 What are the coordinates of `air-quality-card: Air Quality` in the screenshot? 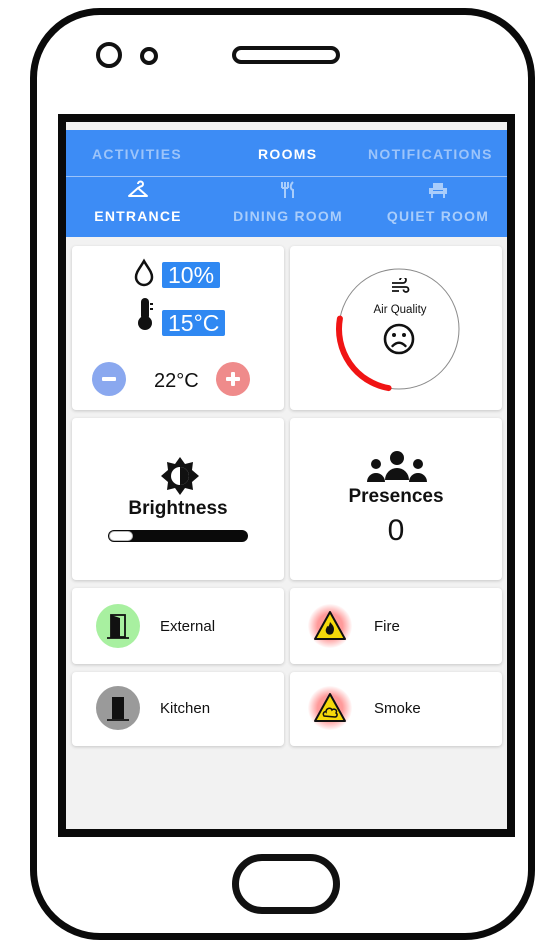 It's located at (396, 328).